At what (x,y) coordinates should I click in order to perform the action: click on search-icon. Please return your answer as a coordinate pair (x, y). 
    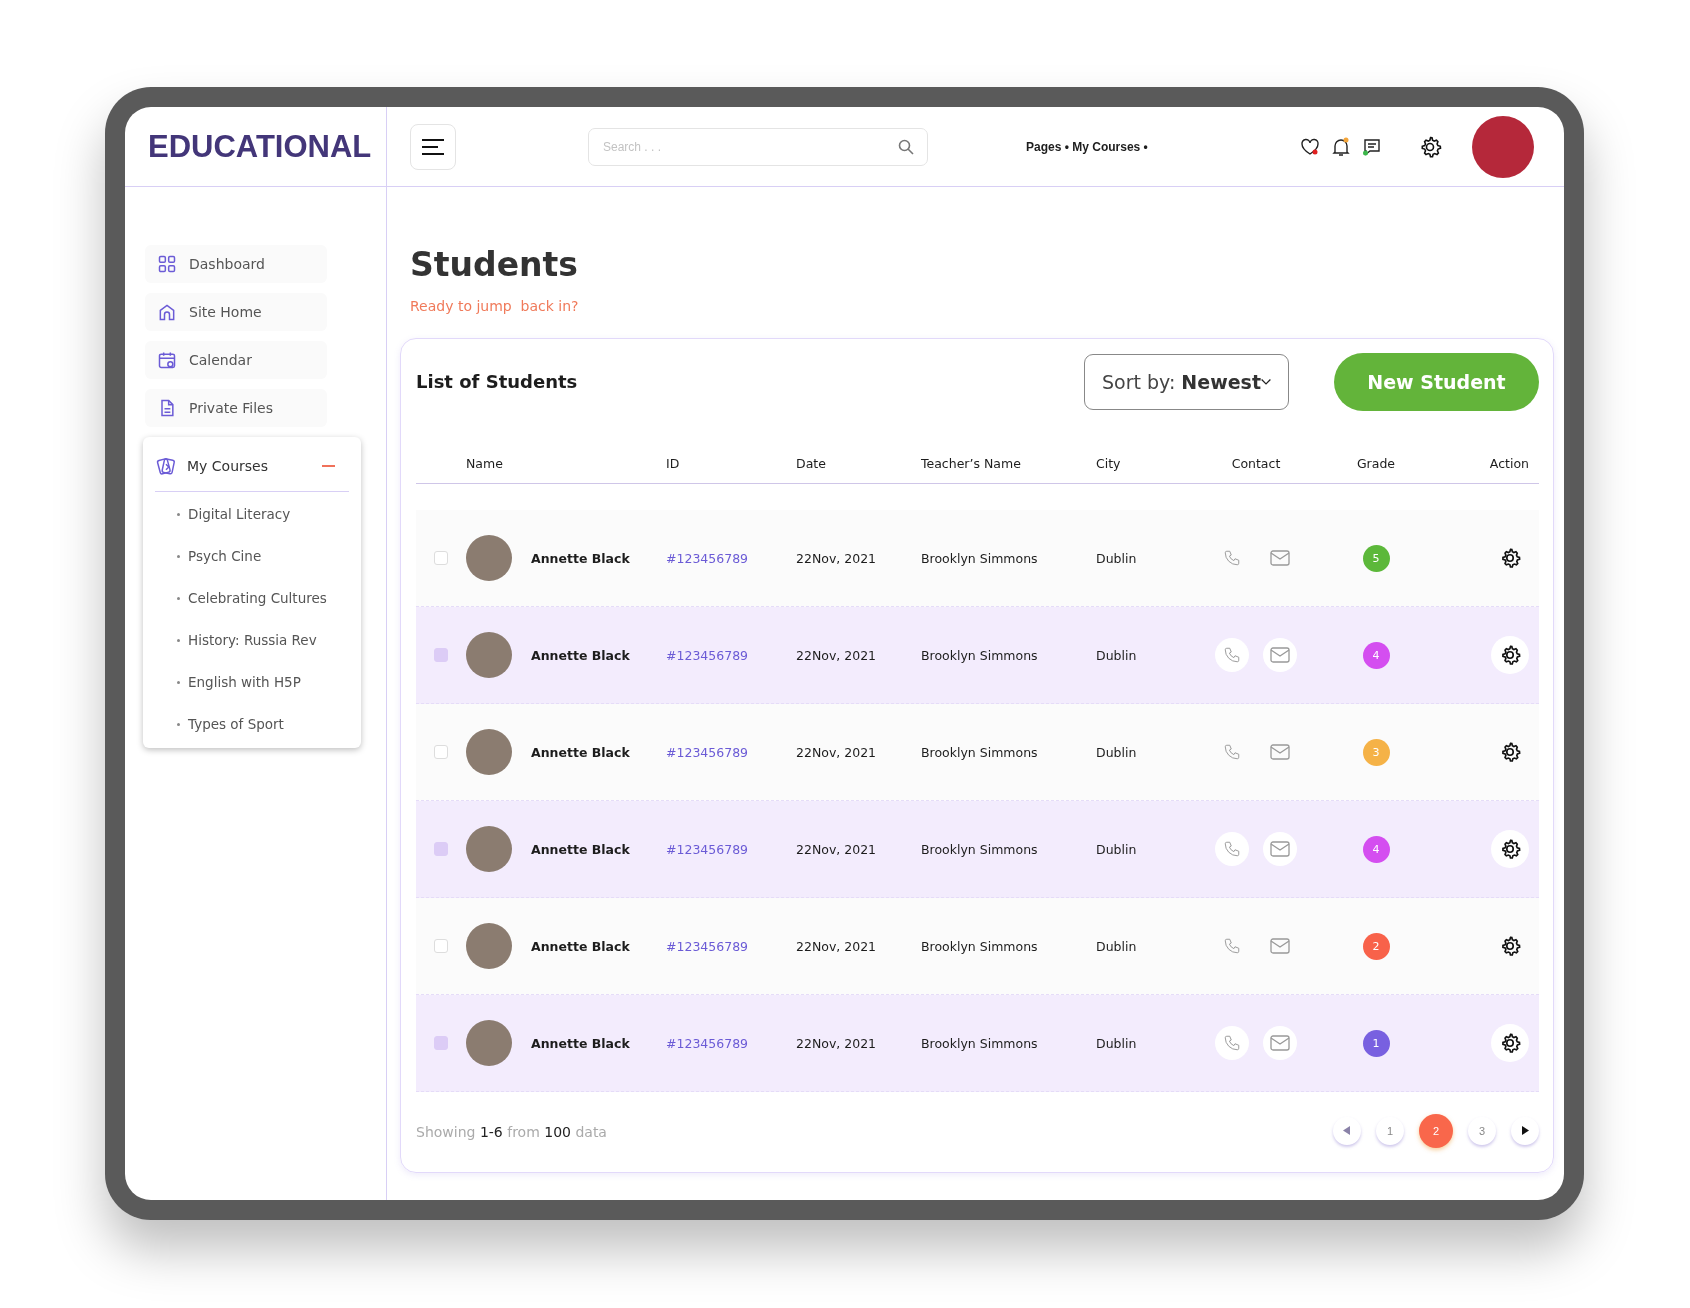
    Looking at the image, I should click on (906, 146).